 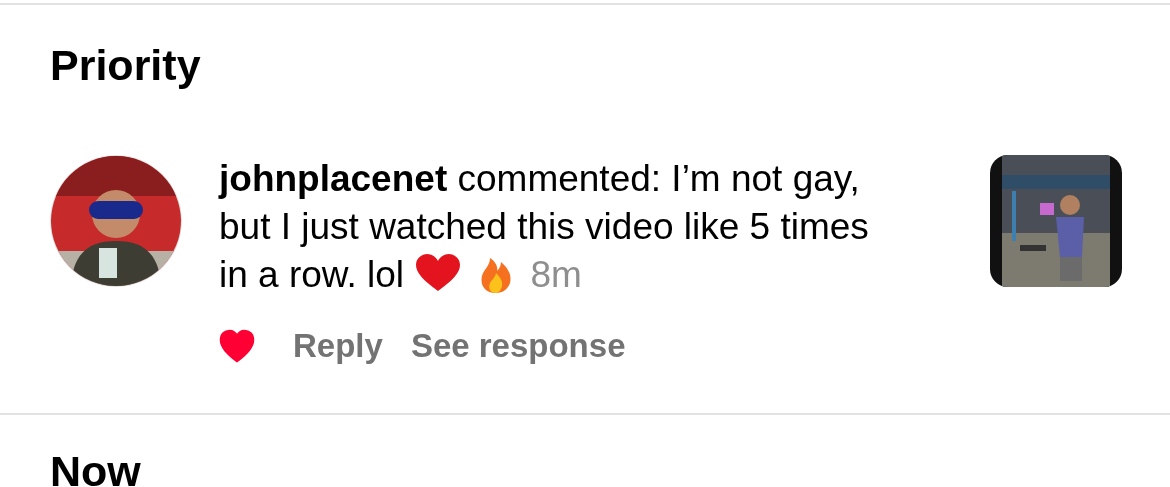 I want to click on action-link: See response, so click(x=518, y=346).